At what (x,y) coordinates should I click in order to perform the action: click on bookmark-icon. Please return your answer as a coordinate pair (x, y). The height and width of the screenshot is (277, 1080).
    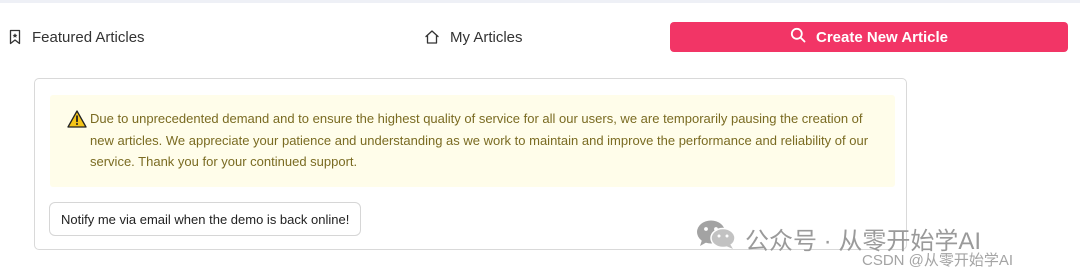
    Looking at the image, I should click on (15, 37).